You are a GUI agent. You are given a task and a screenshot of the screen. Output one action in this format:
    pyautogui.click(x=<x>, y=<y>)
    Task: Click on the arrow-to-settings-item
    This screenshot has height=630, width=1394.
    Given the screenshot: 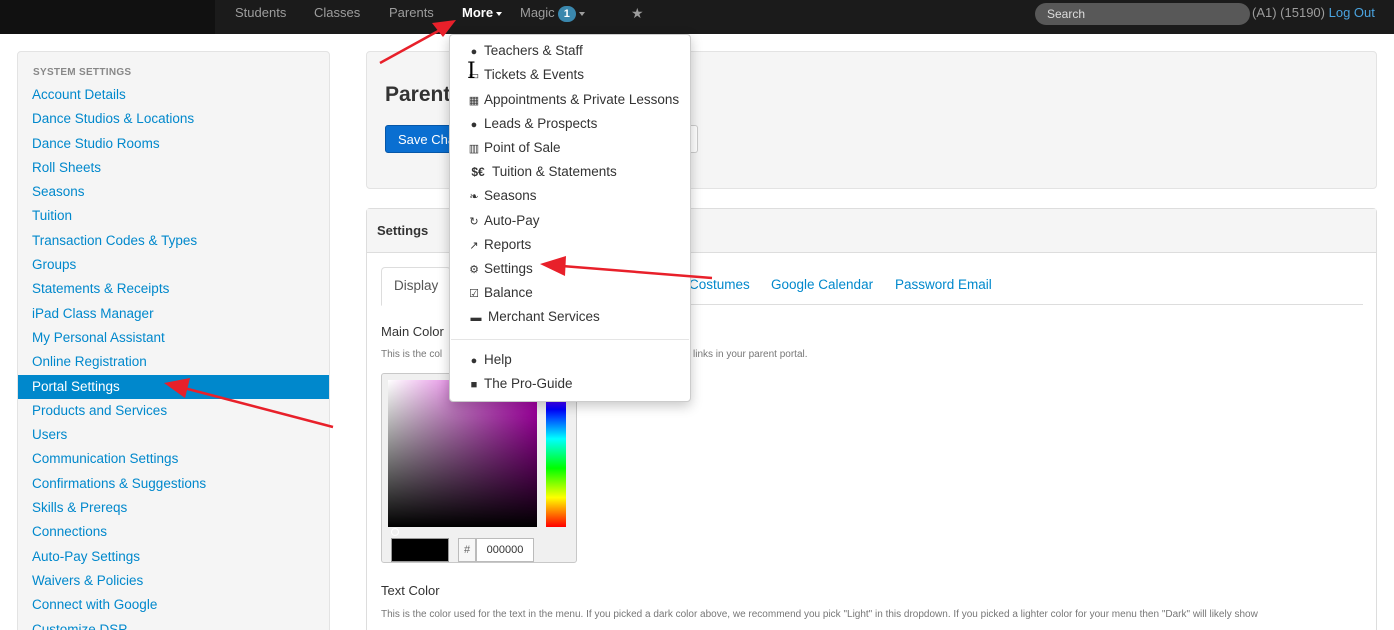 What is the action you would take?
    pyautogui.click(x=626, y=268)
    